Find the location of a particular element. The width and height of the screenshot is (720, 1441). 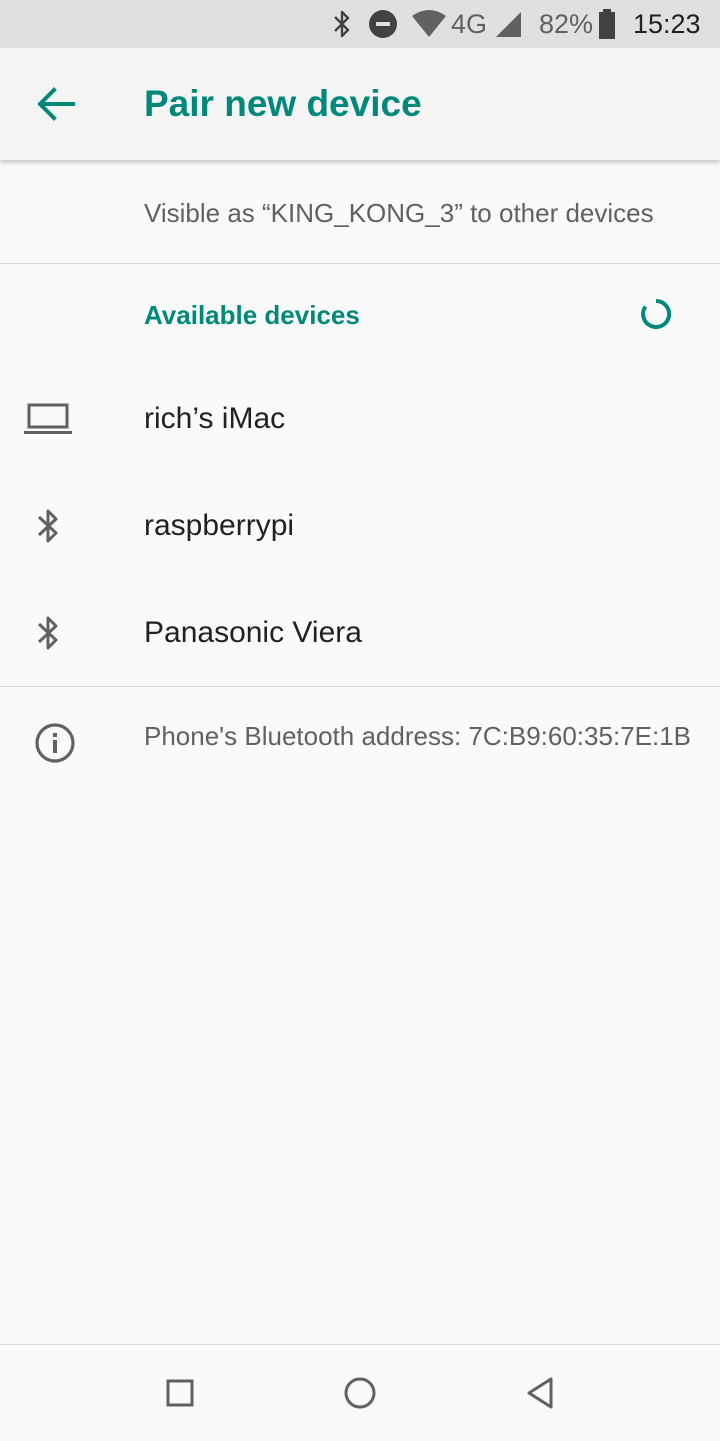

network-type: 4G is located at coordinates (469, 23).